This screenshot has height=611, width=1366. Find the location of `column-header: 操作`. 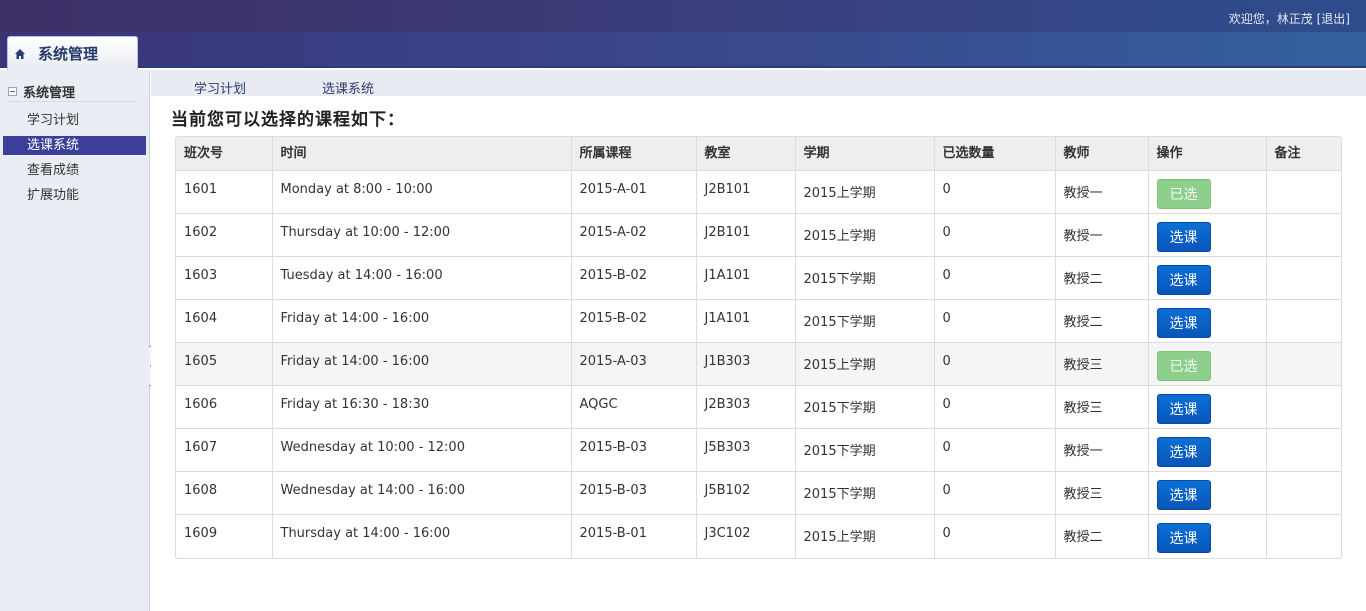

column-header: 操作 is located at coordinates (1207, 154).